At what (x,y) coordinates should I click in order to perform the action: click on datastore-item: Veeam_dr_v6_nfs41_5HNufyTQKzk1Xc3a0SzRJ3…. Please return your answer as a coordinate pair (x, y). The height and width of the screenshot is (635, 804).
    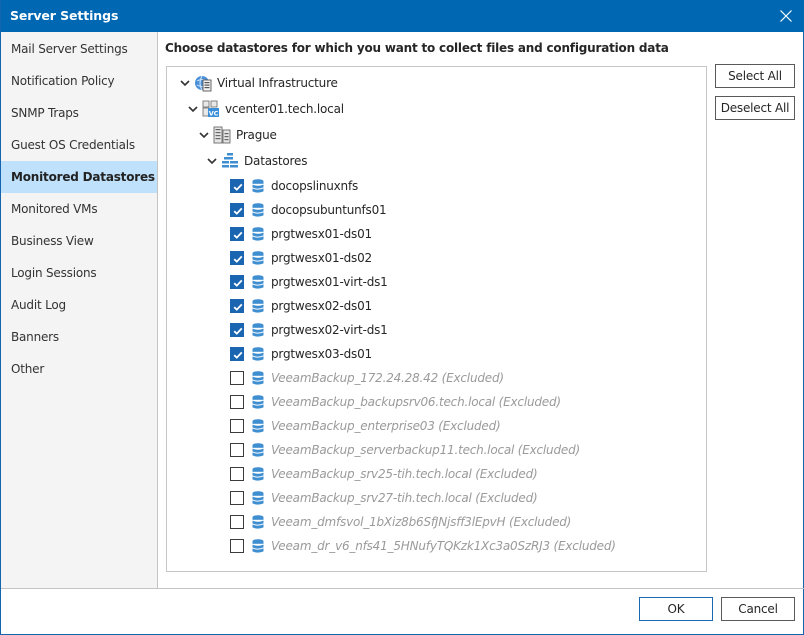
    Looking at the image, I should click on (465, 546).